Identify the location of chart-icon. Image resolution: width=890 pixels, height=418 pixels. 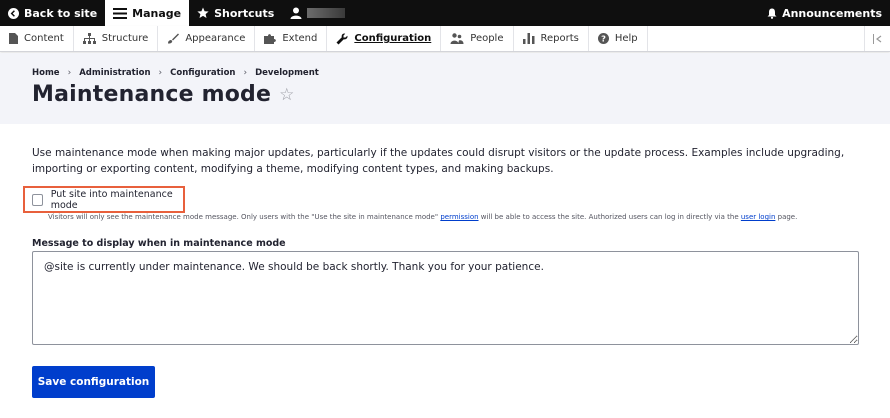
(528, 38).